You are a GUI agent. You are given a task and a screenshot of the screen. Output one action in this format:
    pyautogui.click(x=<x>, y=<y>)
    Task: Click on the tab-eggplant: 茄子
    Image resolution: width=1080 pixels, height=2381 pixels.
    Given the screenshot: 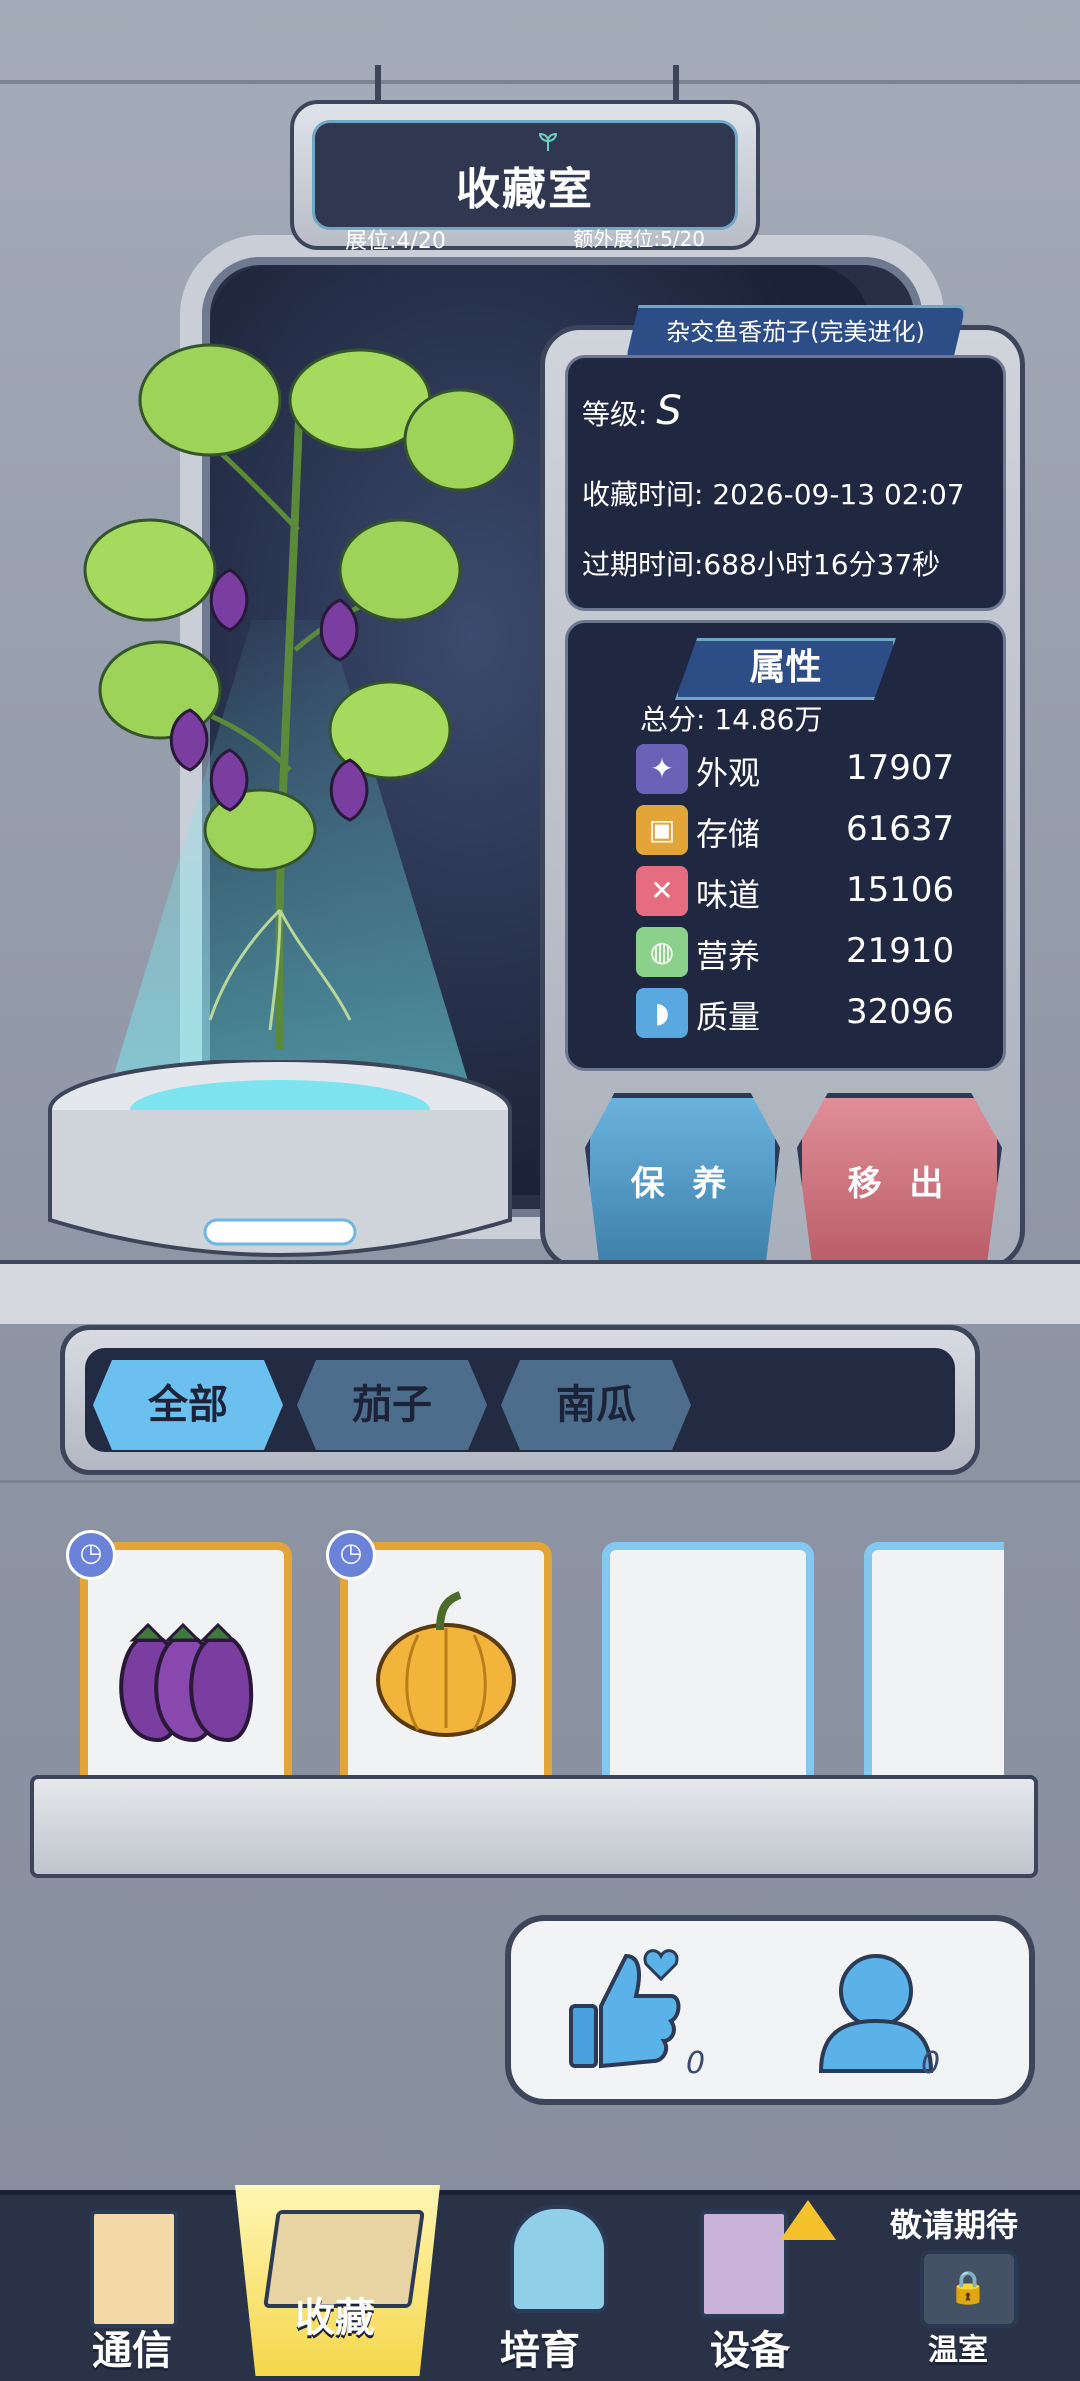 What is the action you would take?
    pyautogui.click(x=392, y=1405)
    